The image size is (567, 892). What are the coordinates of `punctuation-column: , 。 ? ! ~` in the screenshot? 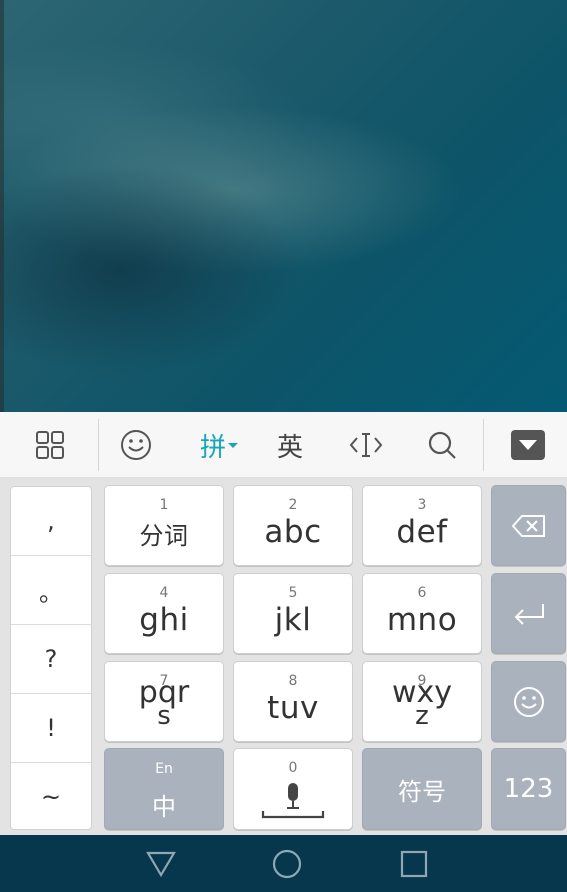 It's located at (51, 658).